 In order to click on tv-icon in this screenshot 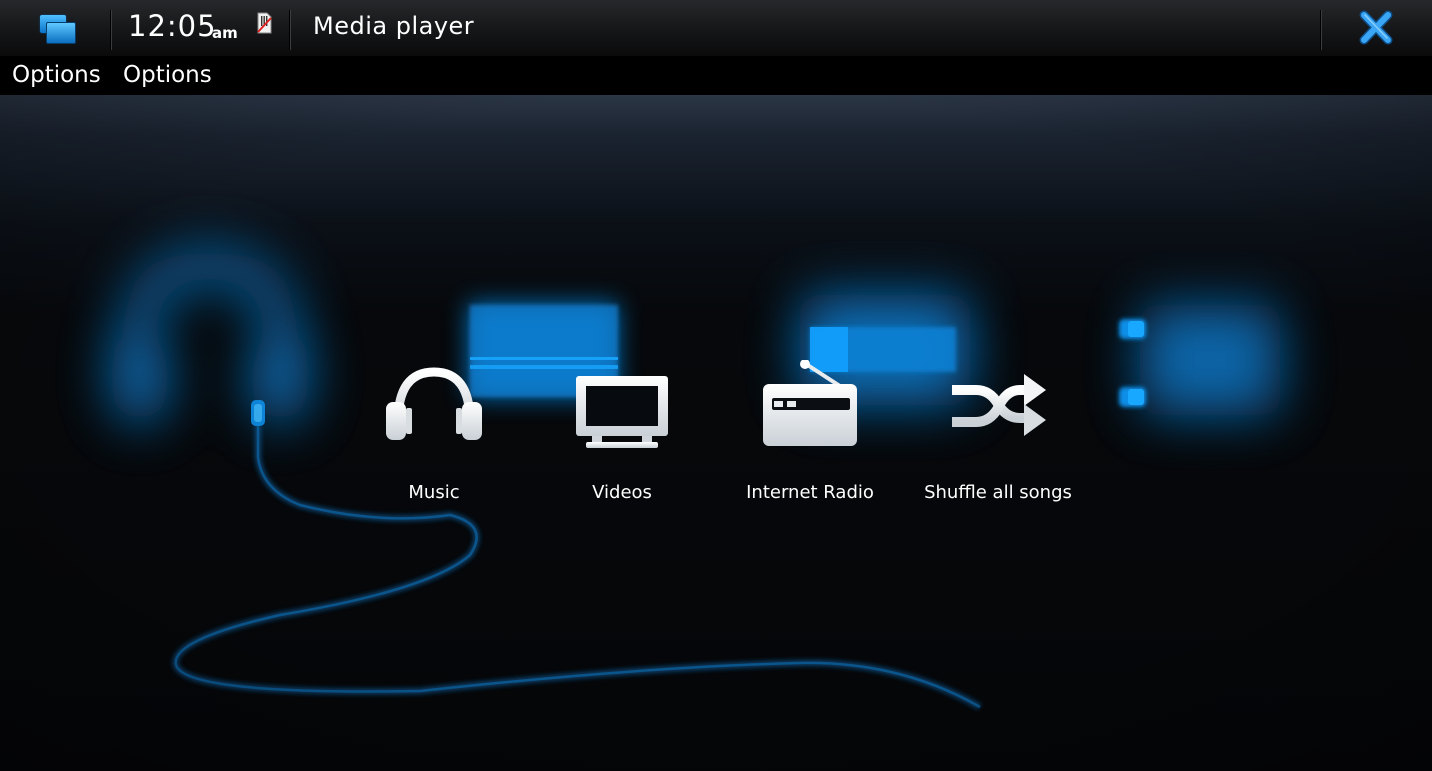, I will do `click(622, 412)`.